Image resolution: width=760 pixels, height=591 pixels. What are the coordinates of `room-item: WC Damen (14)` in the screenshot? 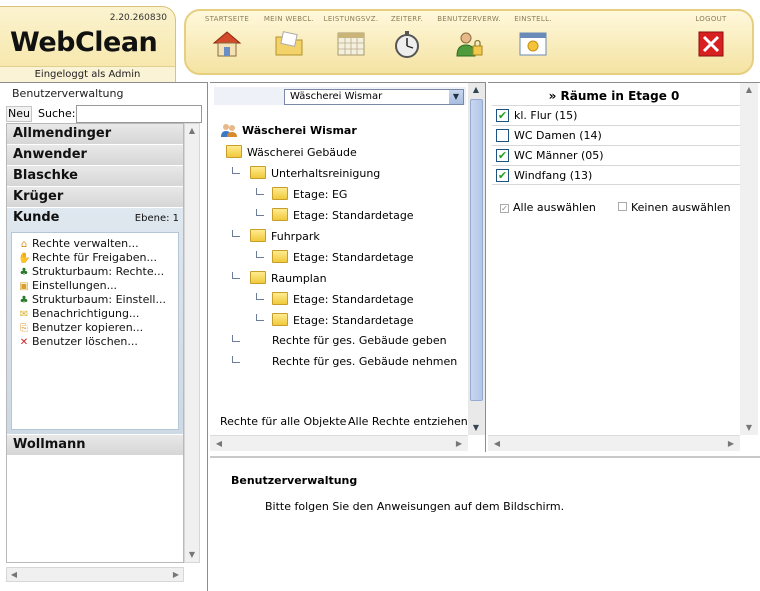 It's located at (616, 135).